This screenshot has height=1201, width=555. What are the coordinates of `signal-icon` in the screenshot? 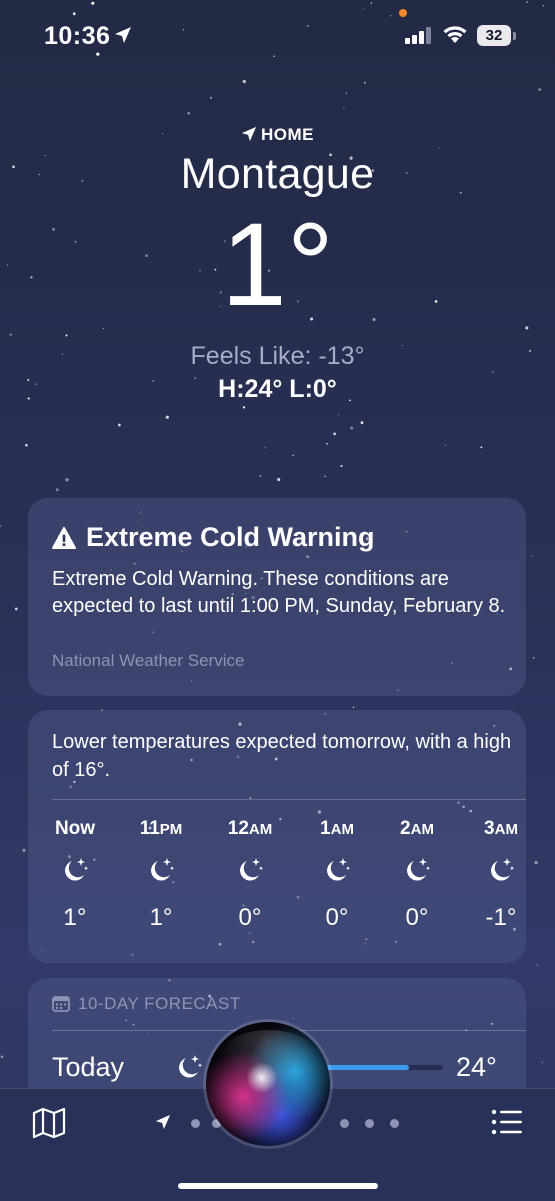 It's located at (418, 35).